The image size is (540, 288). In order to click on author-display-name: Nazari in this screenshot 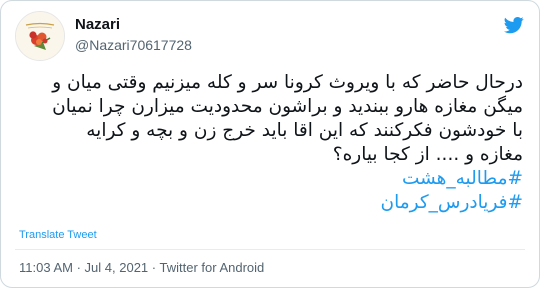, I will do `click(133, 24)`.